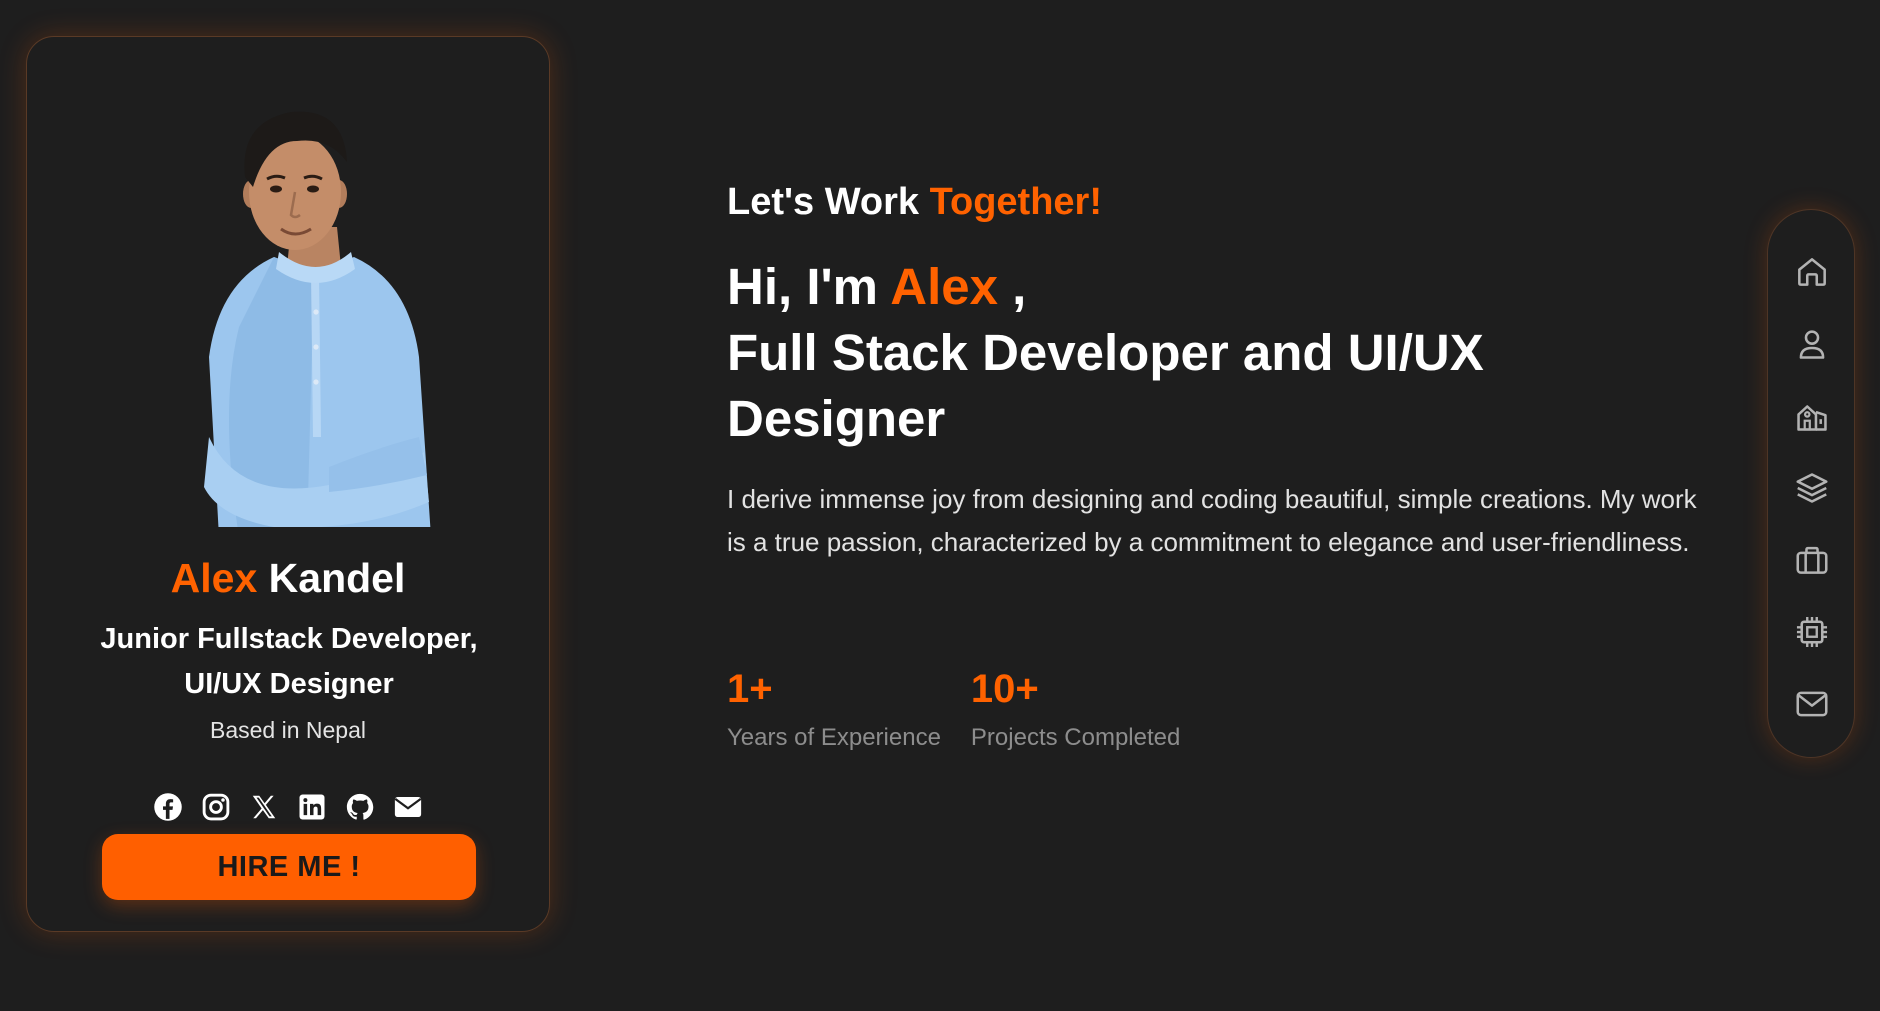 Image resolution: width=1880 pixels, height=1011 pixels. Describe the element at coordinates (1019, 286) in the screenshot. I see `hero-greeting-suffix: ,` at that location.